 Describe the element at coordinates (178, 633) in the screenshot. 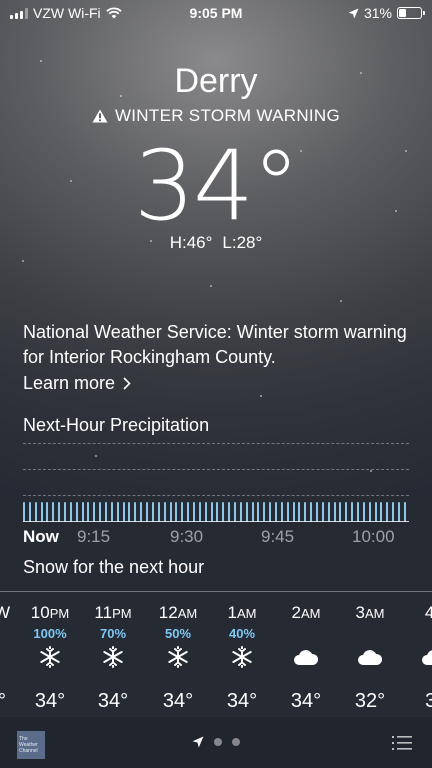

I see `precipitation-chance: 50%` at that location.